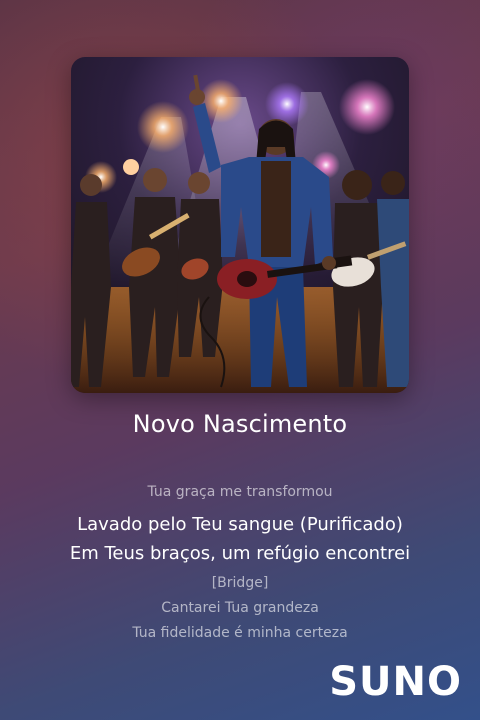 This screenshot has width=480, height=720. I want to click on lyric-line-next: Cantarei Tua grandeza, so click(240, 608).